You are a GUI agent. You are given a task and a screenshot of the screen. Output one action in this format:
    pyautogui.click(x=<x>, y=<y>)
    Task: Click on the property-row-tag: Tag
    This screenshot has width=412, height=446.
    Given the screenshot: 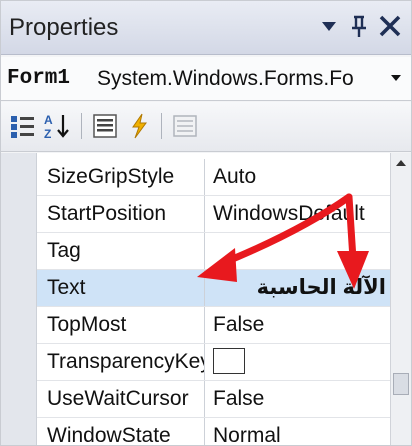 What is the action you would take?
    pyautogui.click(x=213, y=251)
    